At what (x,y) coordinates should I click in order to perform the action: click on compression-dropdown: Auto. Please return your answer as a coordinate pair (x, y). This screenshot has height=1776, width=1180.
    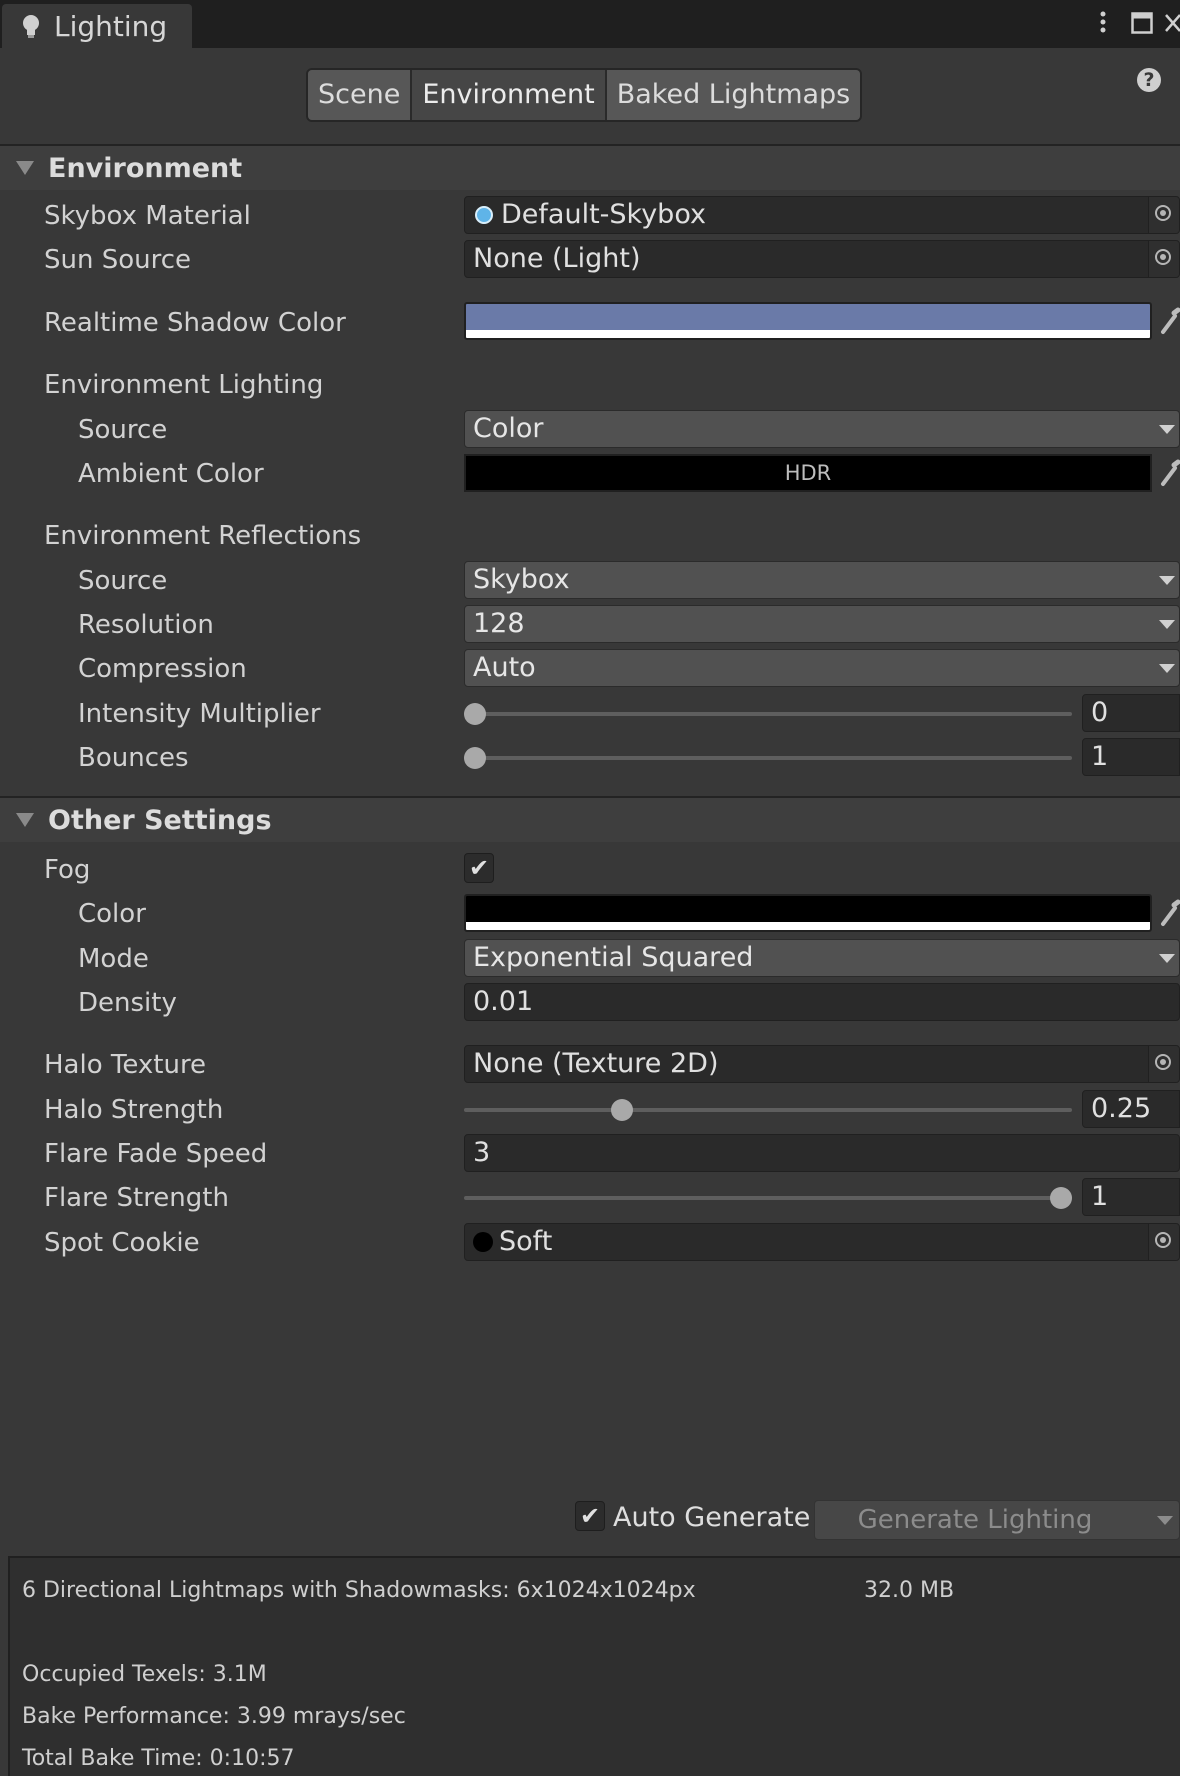
    Looking at the image, I should click on (822, 668).